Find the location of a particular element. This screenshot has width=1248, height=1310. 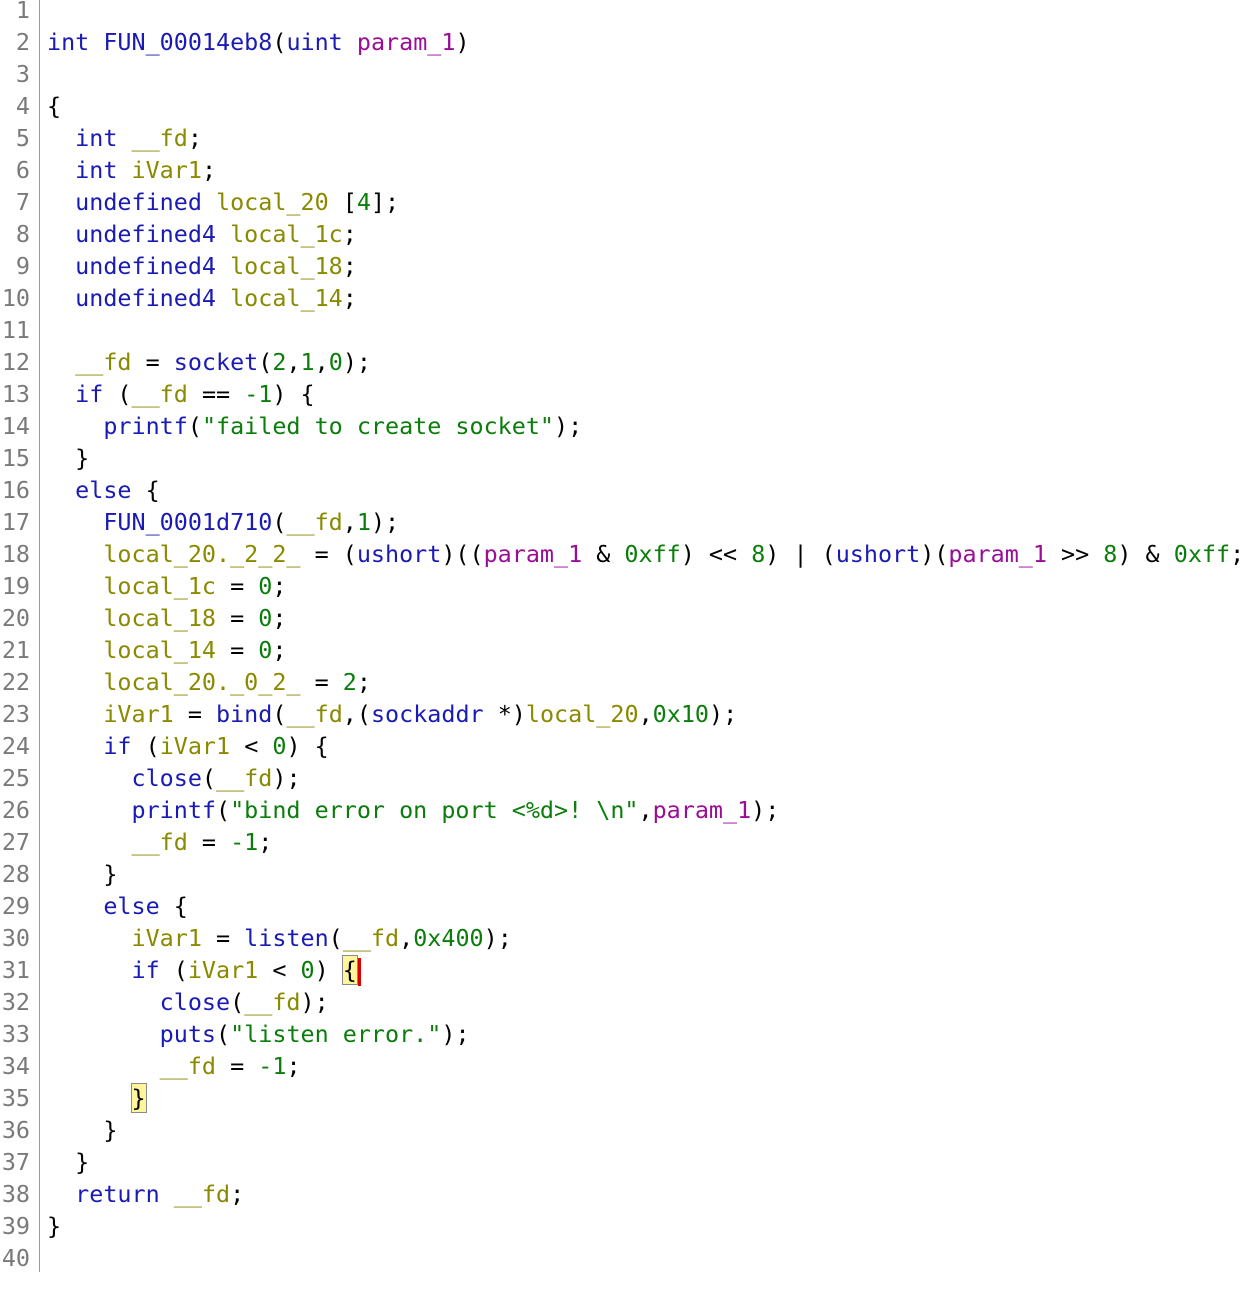

code-token: >> is located at coordinates (1075, 554).